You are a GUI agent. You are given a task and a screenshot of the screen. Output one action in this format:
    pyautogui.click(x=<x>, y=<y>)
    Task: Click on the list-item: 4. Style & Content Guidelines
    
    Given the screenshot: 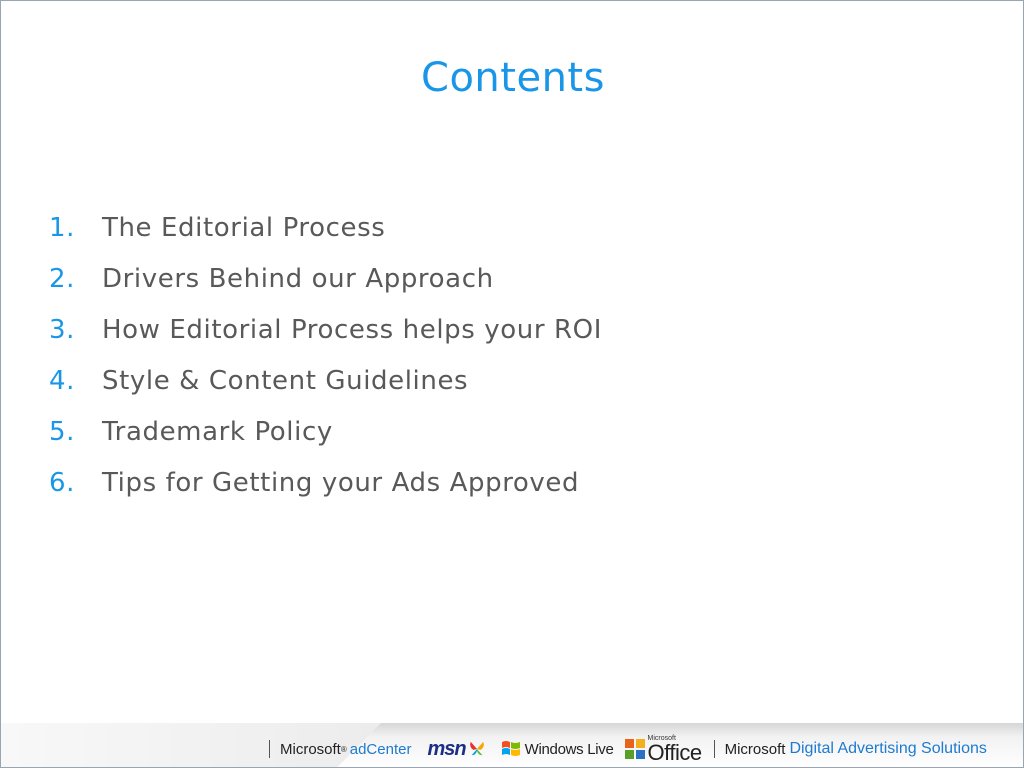 What is the action you would take?
    pyautogui.click(x=325, y=391)
    